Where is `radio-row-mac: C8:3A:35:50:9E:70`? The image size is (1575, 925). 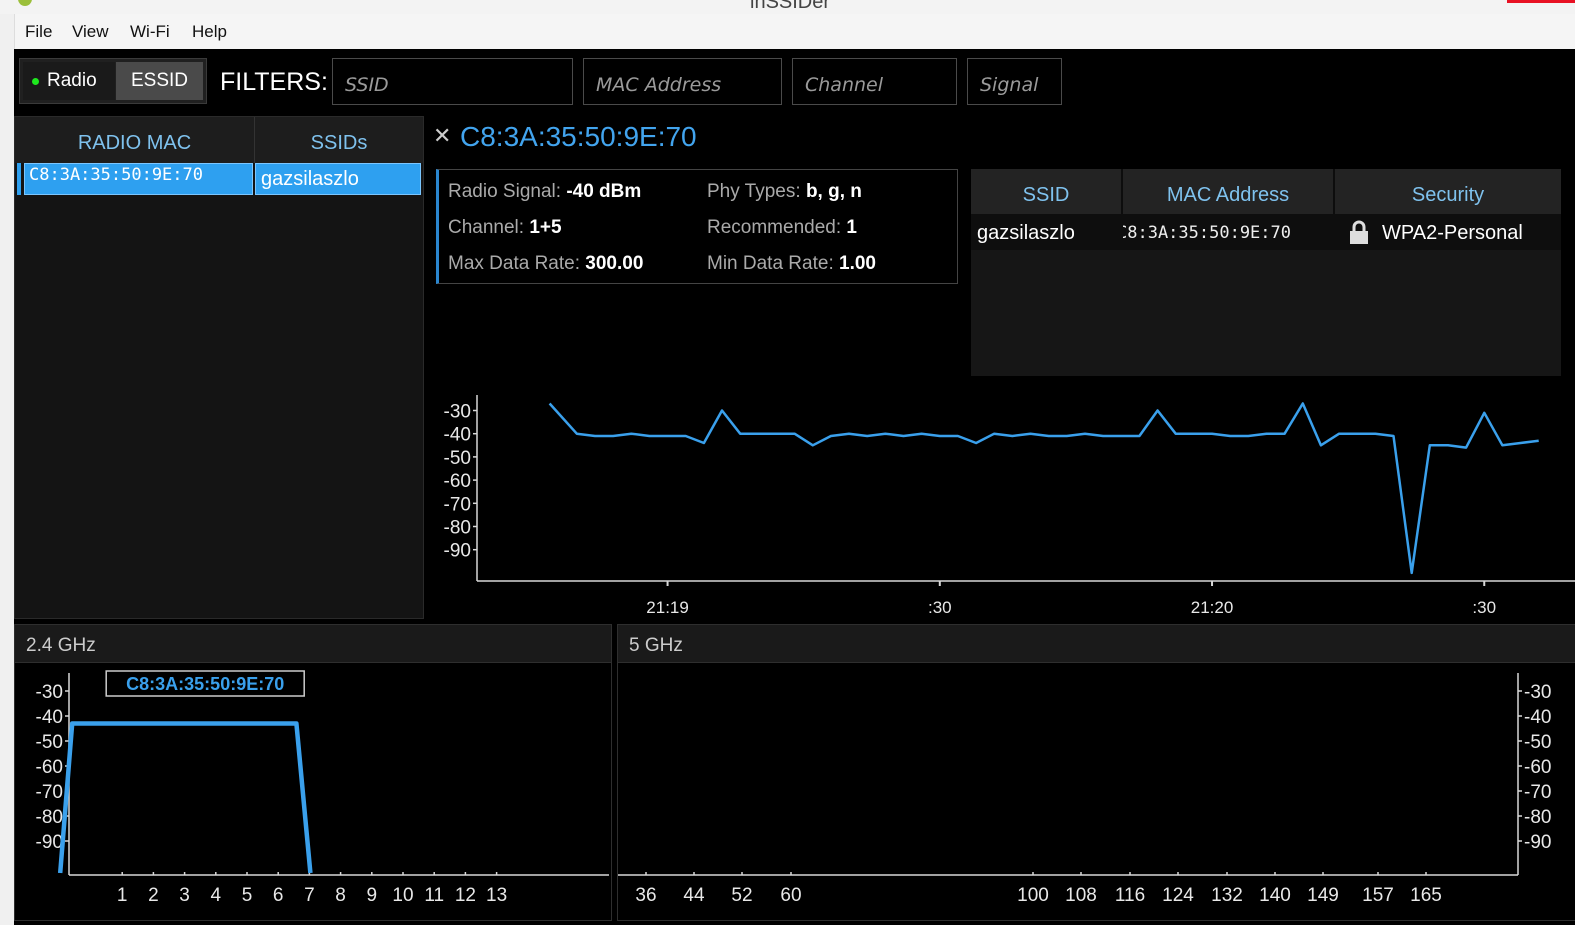
radio-row-mac: C8:3A:35:50:9E:70 is located at coordinates (138, 179).